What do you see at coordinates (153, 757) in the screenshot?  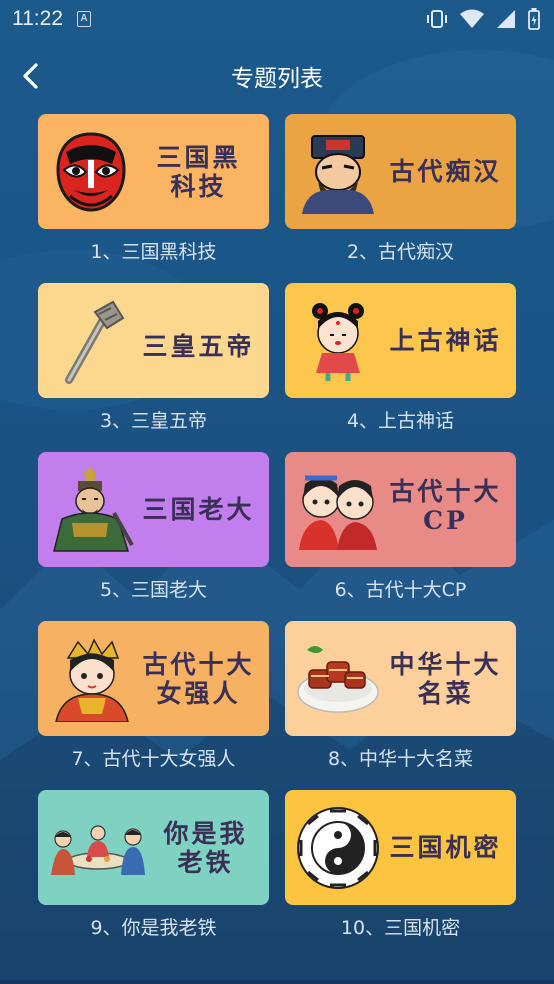 I see `topic-caption: 7、古代十大女强人` at bounding box center [153, 757].